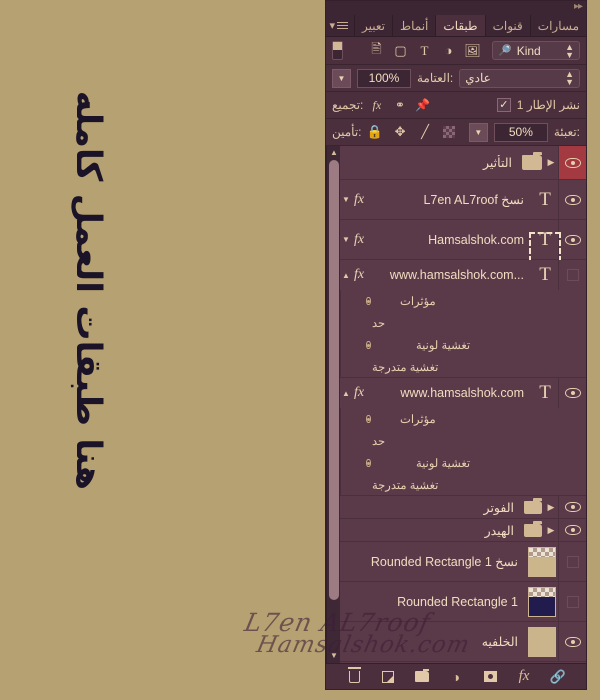 This screenshot has height=700, width=600. Describe the element at coordinates (473, 200) in the screenshot. I see `layer-name: نسخ L7en AL7roof` at that location.